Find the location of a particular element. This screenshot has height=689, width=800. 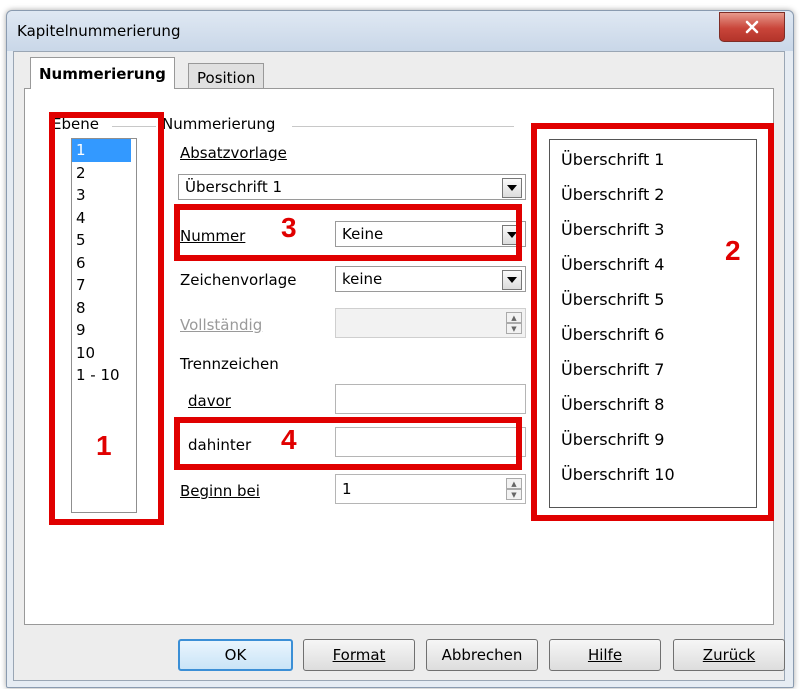

davor-input is located at coordinates (430, 399).